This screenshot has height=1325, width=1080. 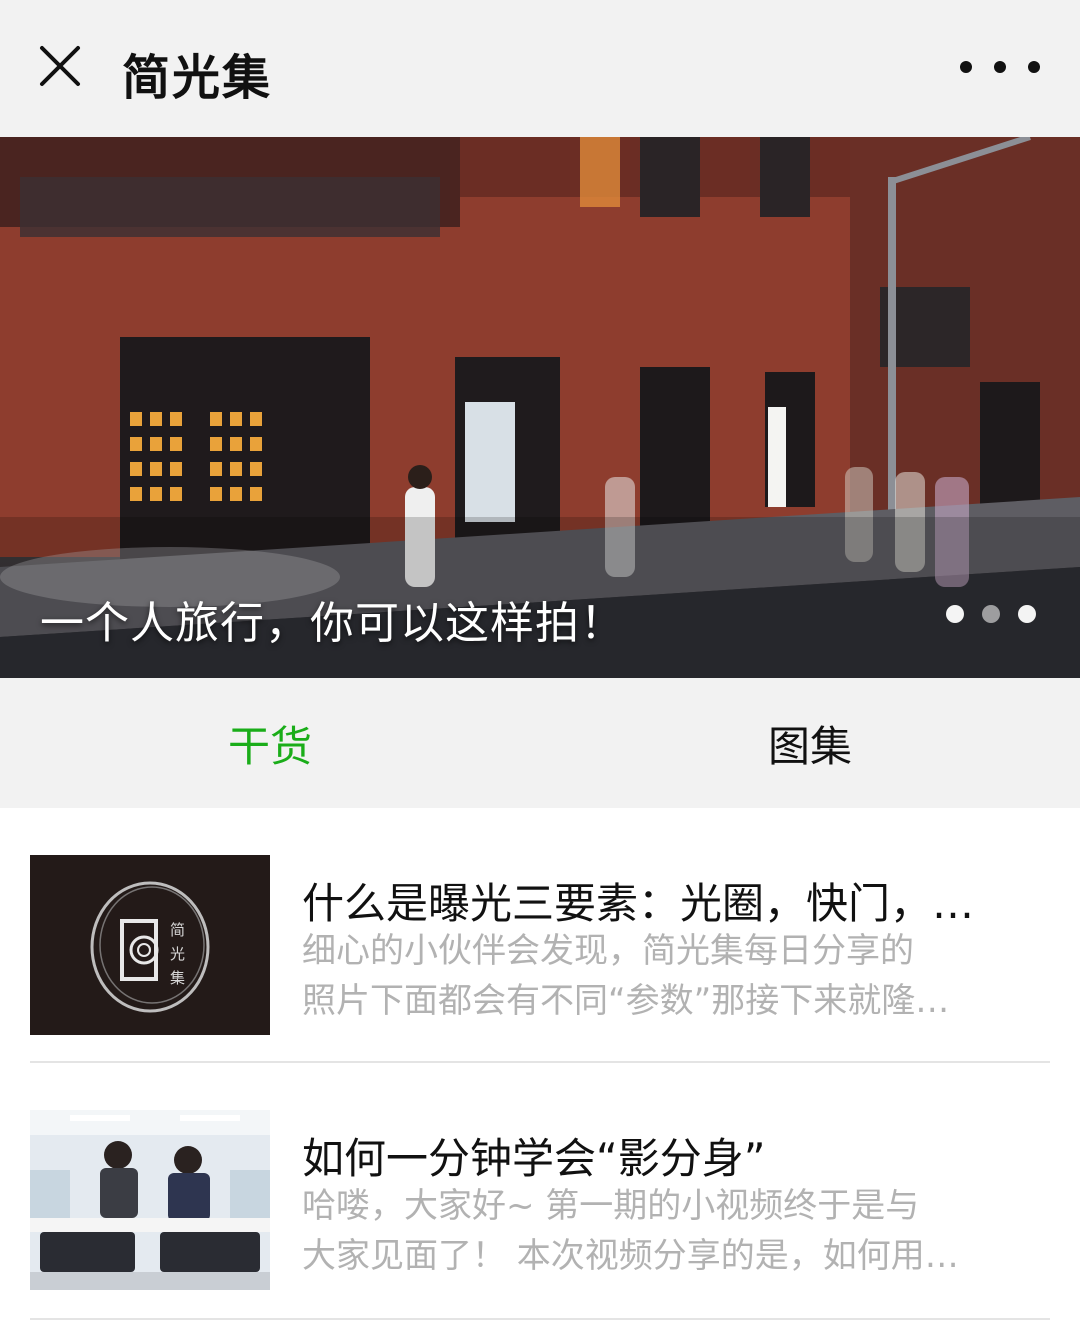 What do you see at coordinates (332, 623) in the screenshot?
I see `banner-caption: 一个人旅行，你可以这样拍！` at bounding box center [332, 623].